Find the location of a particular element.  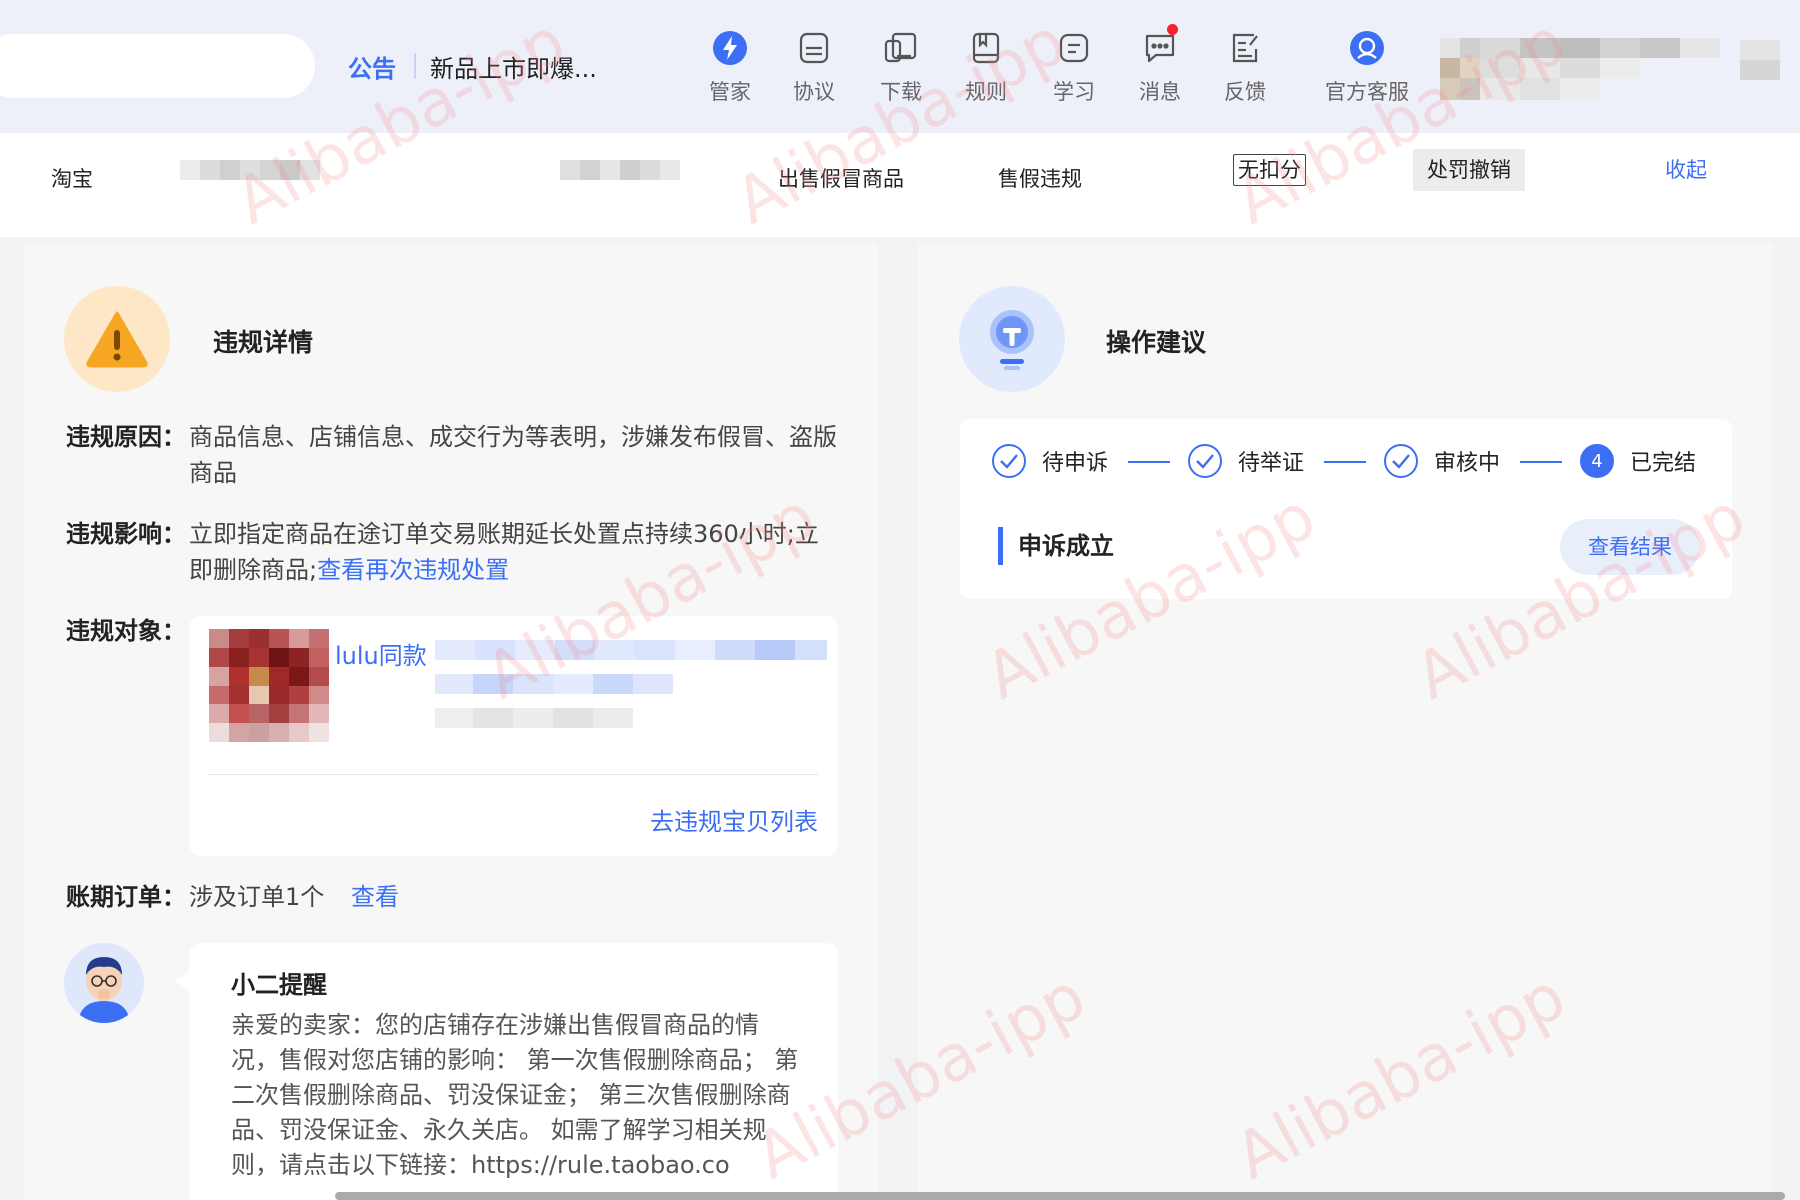

detail-title: 违规详情 is located at coordinates (263, 342).